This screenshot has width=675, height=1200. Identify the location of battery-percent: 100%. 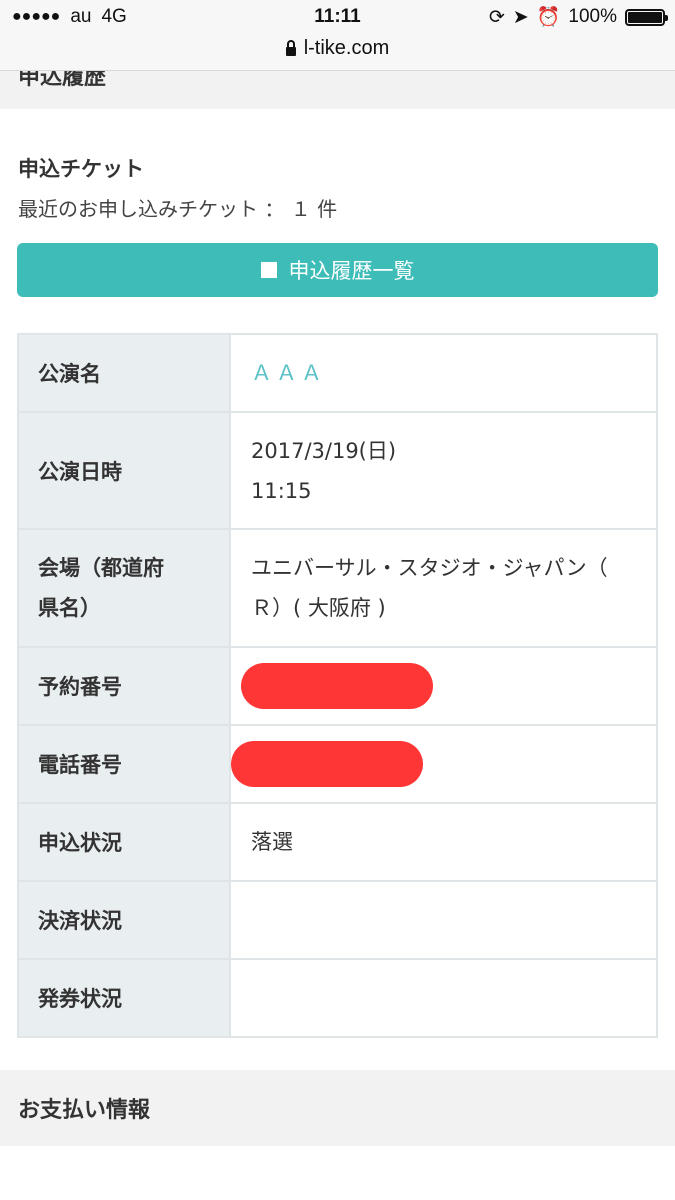
(592, 16).